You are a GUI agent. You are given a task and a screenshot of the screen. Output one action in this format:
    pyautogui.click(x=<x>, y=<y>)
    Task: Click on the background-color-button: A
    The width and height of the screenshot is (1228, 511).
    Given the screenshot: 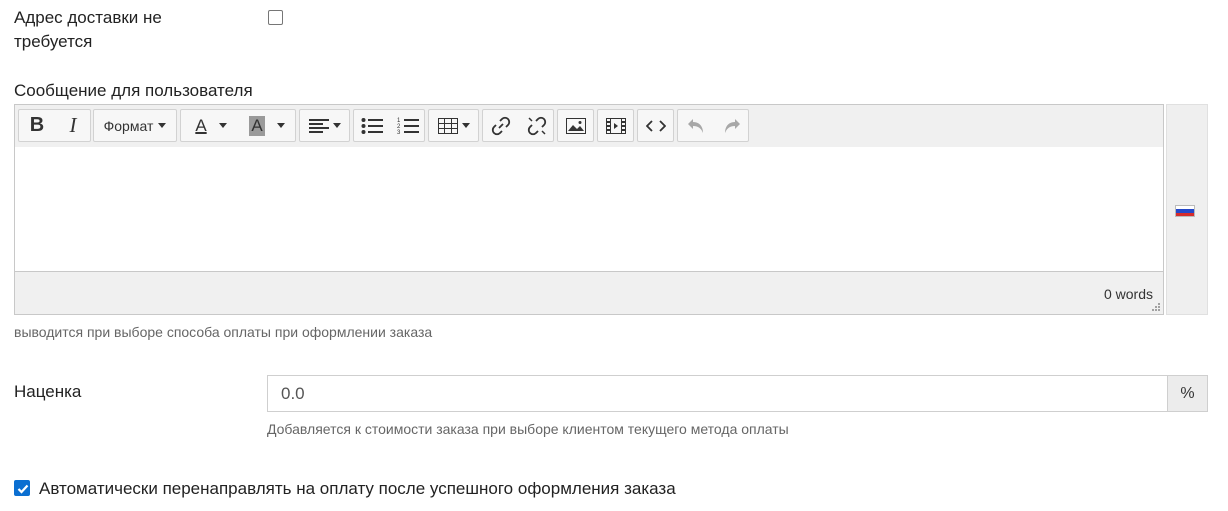 What is the action you would take?
    pyautogui.click(x=267, y=125)
    